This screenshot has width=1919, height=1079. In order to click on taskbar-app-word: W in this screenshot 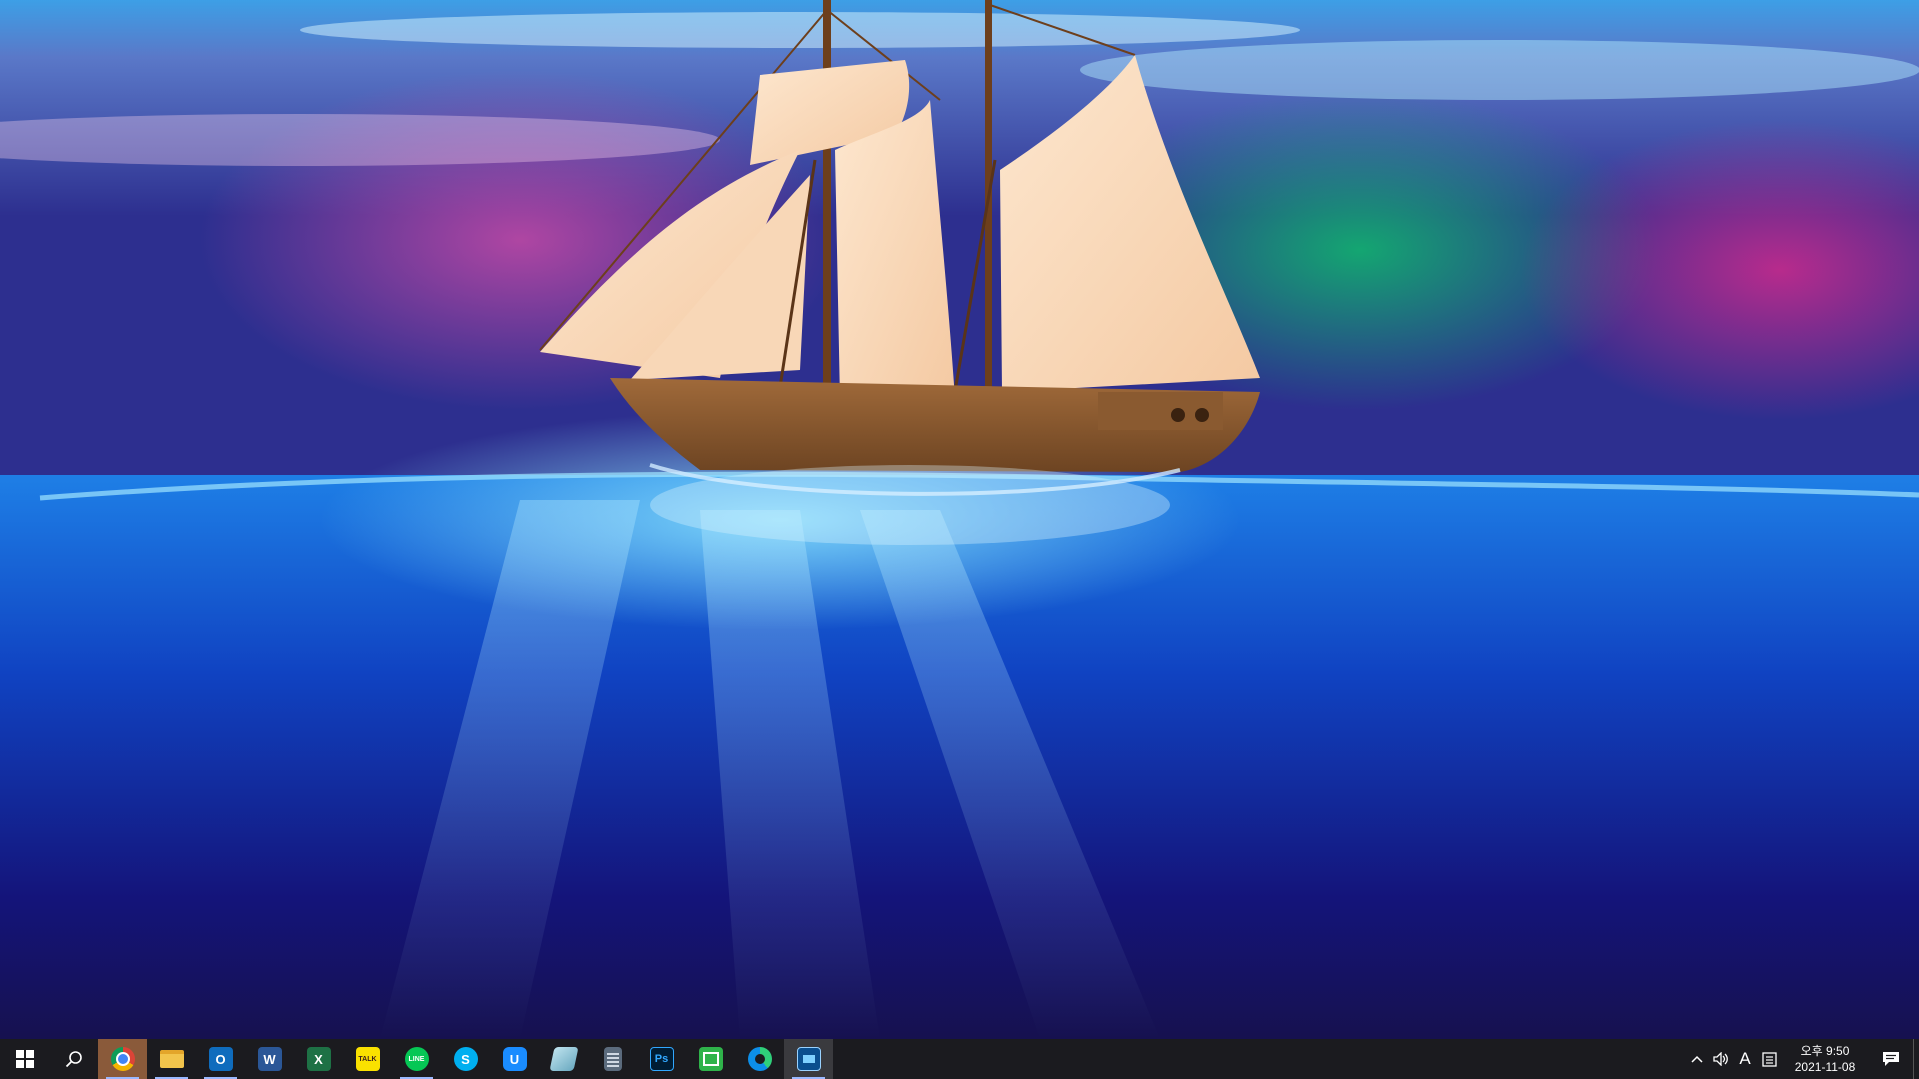, I will do `click(269, 1059)`.